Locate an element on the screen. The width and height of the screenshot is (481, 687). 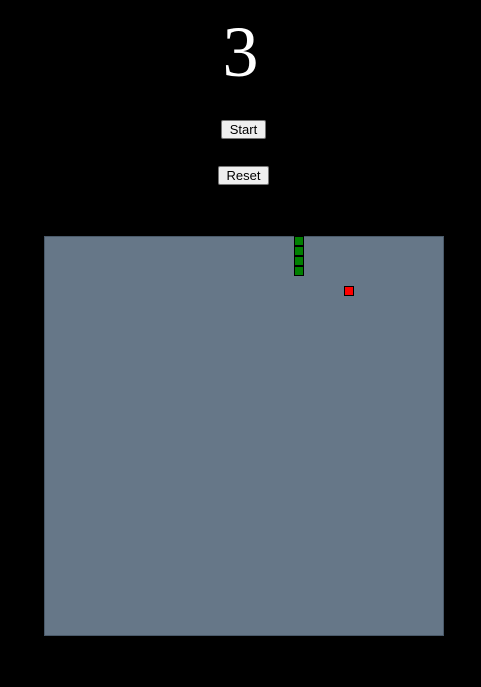
food-pellet is located at coordinates (349, 291).